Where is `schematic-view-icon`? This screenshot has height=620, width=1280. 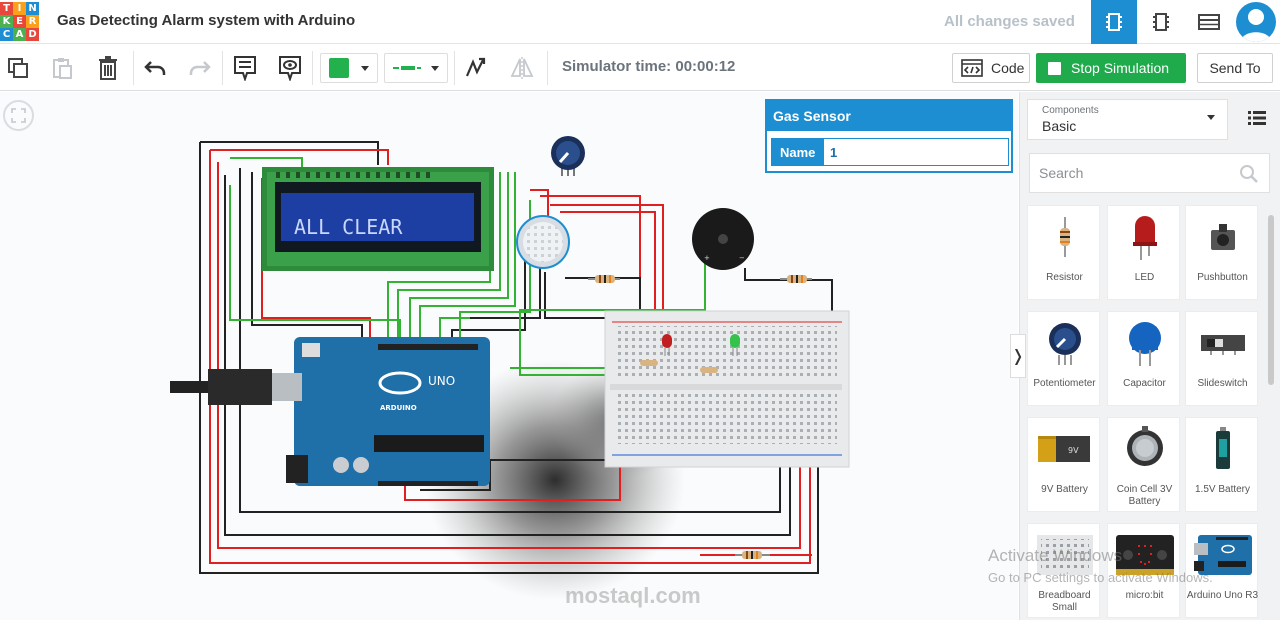
schematic-view-icon is located at coordinates (1161, 22).